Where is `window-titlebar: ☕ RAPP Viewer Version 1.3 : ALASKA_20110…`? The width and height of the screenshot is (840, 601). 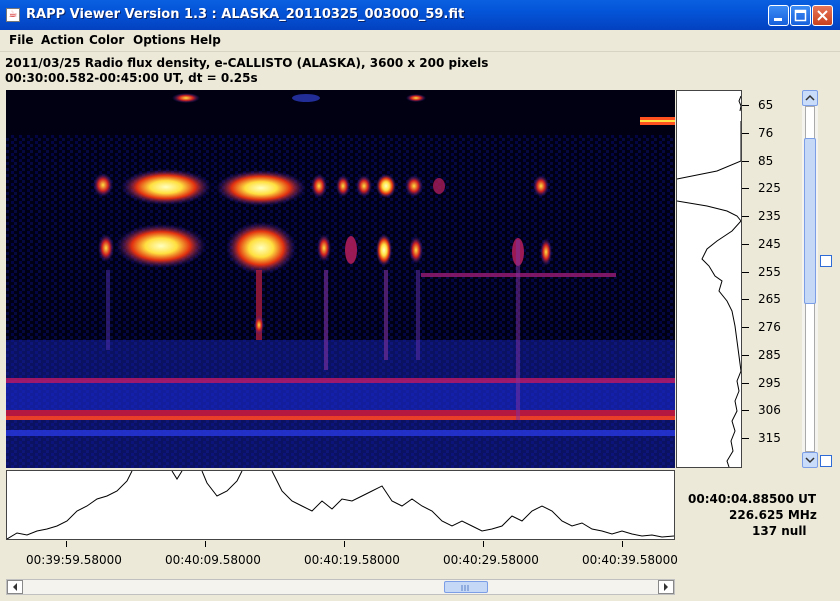 window-titlebar: ☕ RAPP Viewer Version 1.3 : ALASKA_20110… is located at coordinates (420, 15).